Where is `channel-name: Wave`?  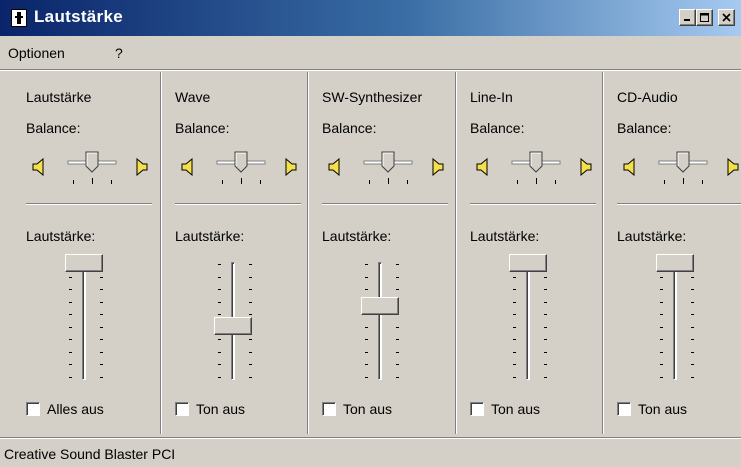
channel-name: Wave is located at coordinates (193, 97).